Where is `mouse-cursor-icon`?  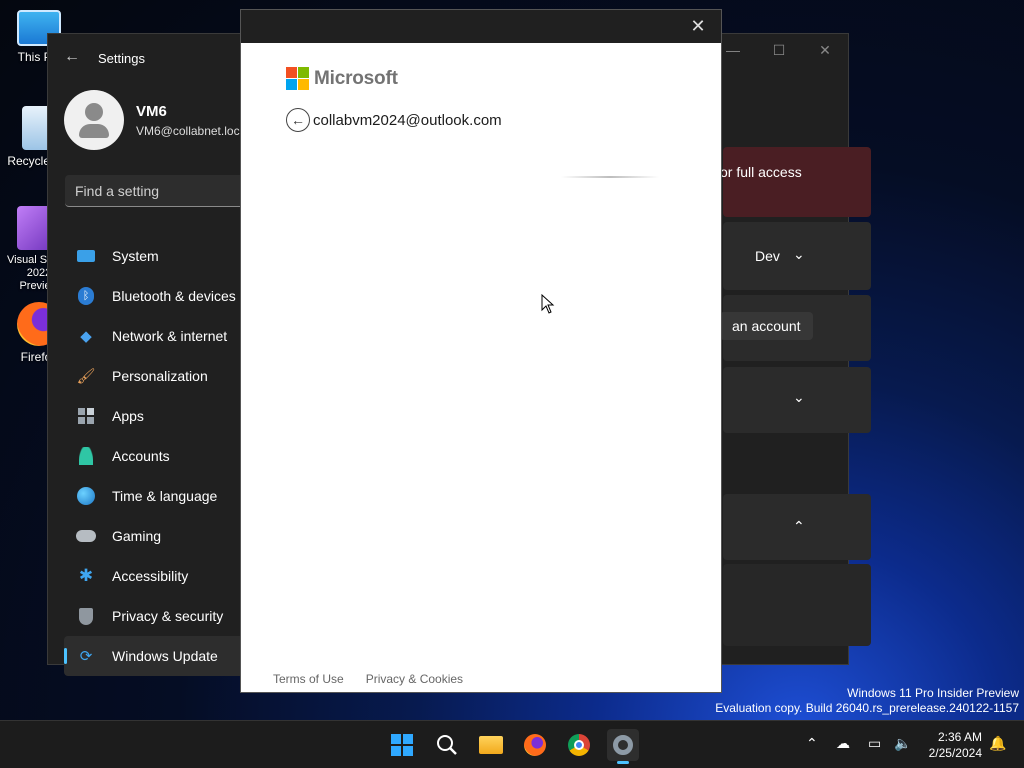
mouse-cursor-icon is located at coordinates (548, 304).